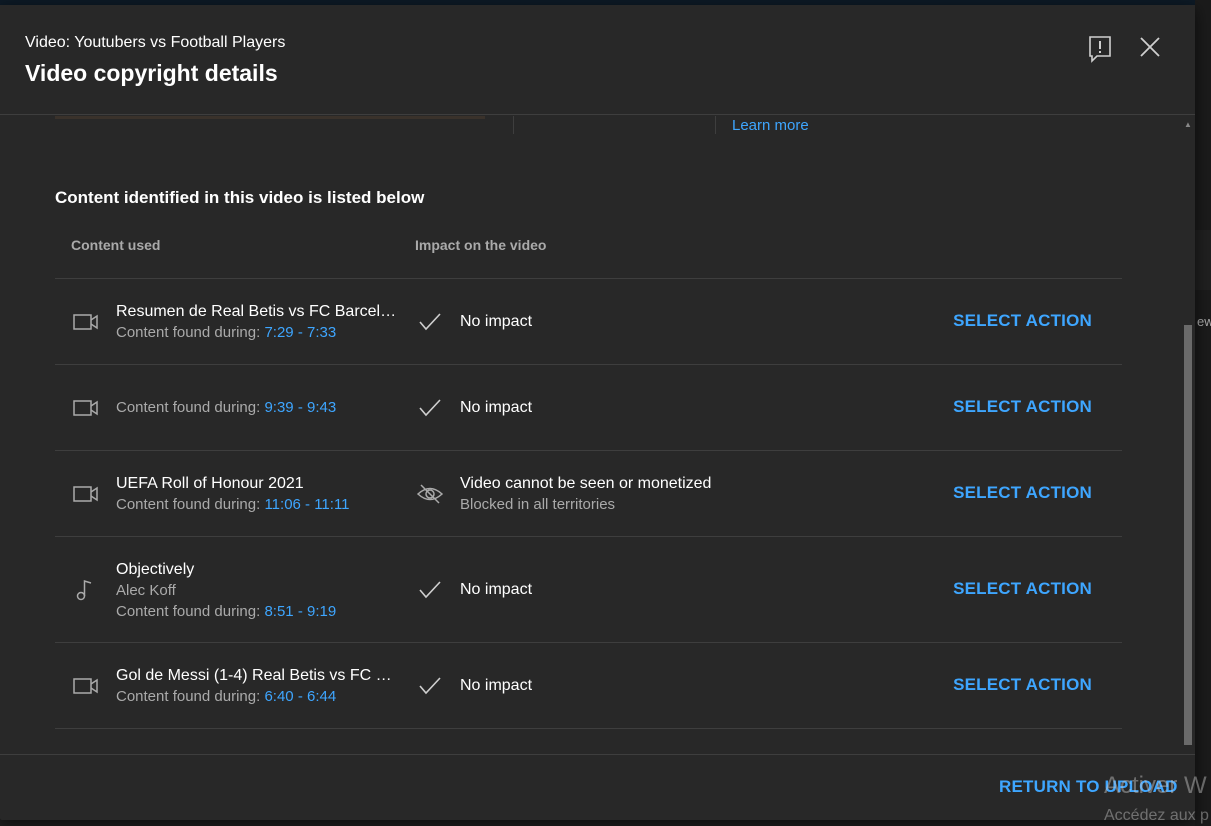  Describe the element at coordinates (1203, 260) in the screenshot. I see `background-panel` at that location.